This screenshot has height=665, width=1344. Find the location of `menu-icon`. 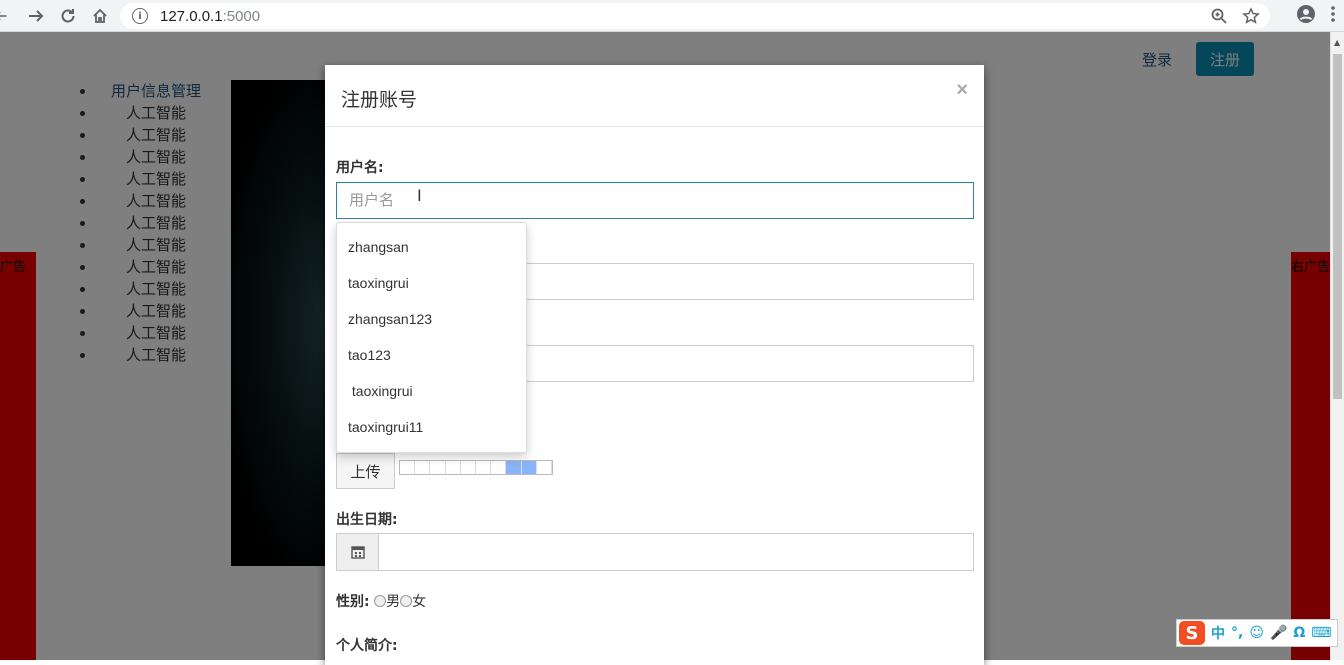

menu-icon is located at coordinates (1333, 14).